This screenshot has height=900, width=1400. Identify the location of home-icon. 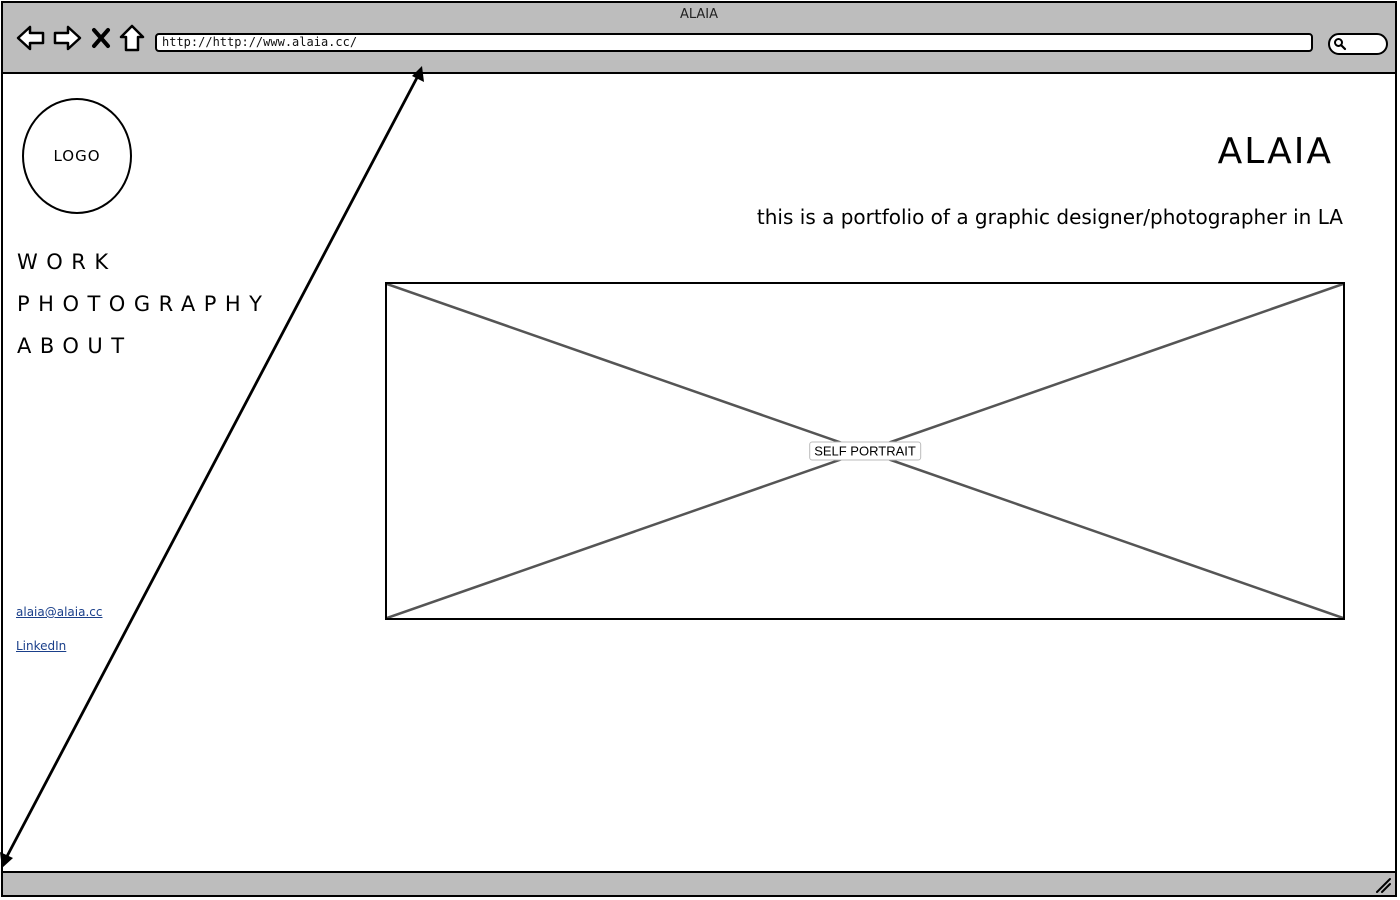
(132, 38).